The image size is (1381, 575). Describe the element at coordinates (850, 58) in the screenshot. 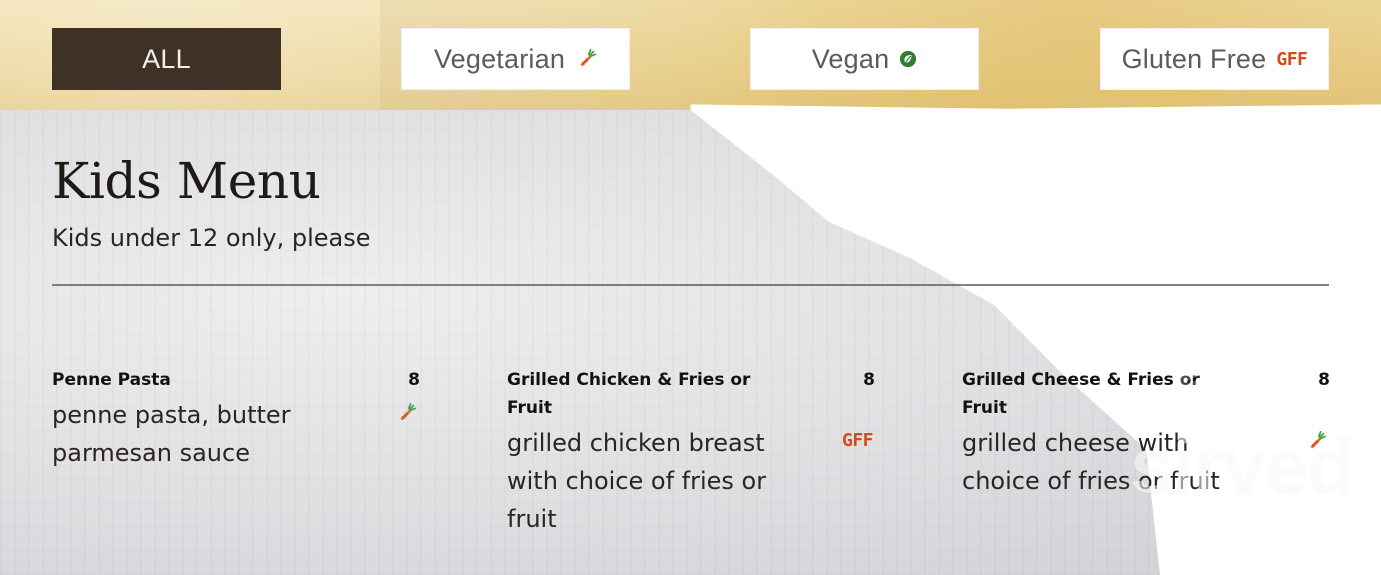

I see `filter-vegan-label: Vegan` at that location.